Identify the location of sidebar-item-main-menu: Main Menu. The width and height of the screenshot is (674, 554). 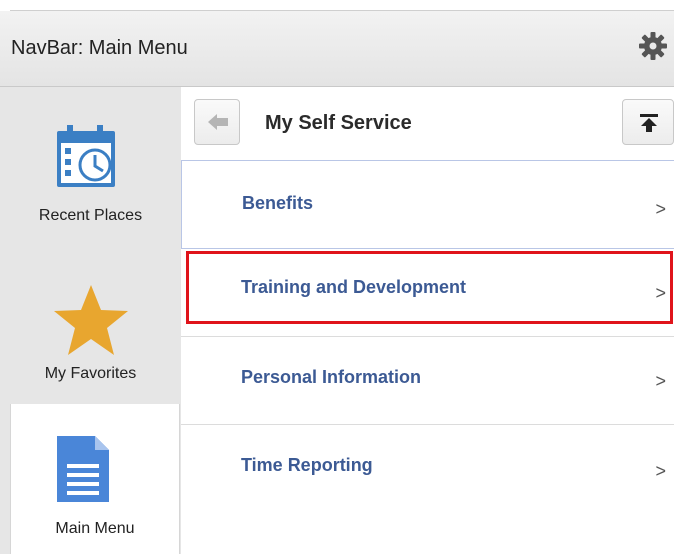
(95, 479).